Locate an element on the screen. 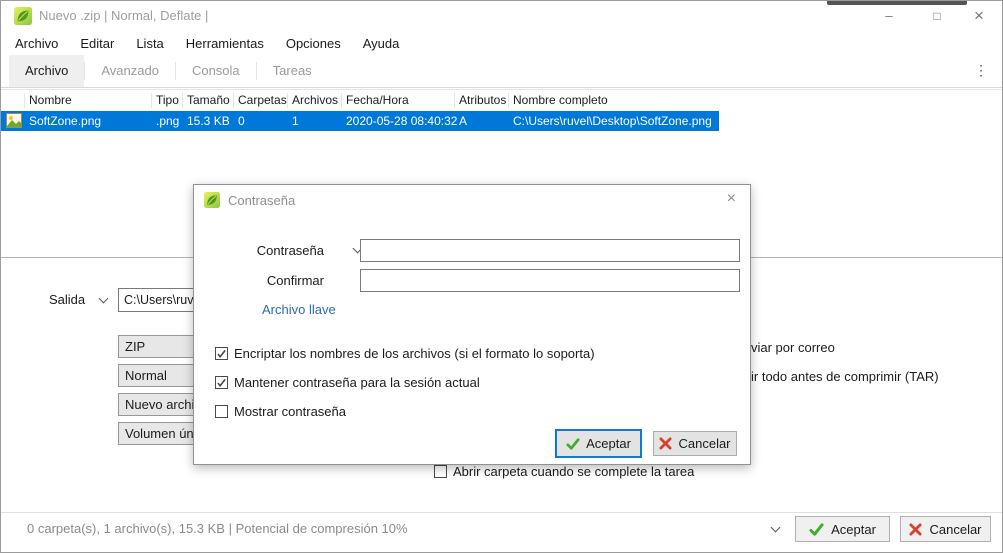 The width and height of the screenshot is (1003, 553). menu-item-editar: Editar is located at coordinates (97, 43).